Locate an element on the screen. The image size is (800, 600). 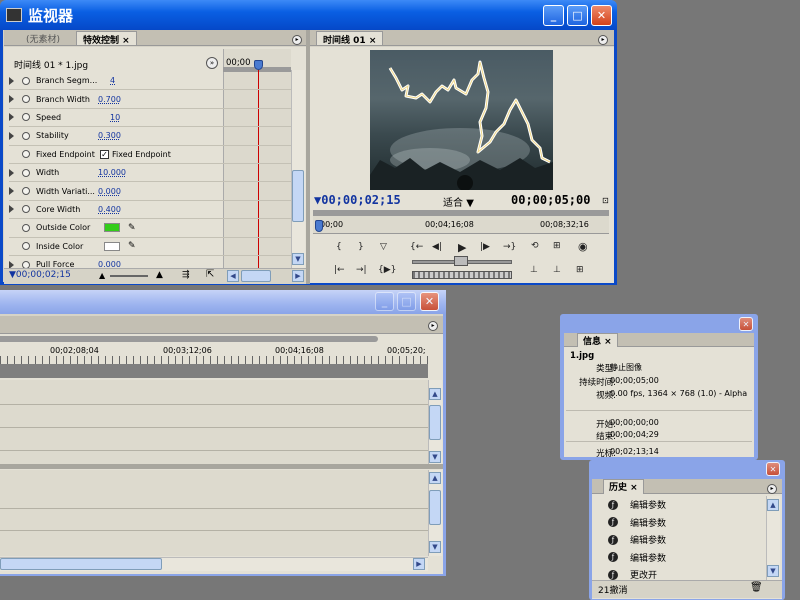
effect-param-row: Branch Width 0.700 is located at coordinates (116, 99).